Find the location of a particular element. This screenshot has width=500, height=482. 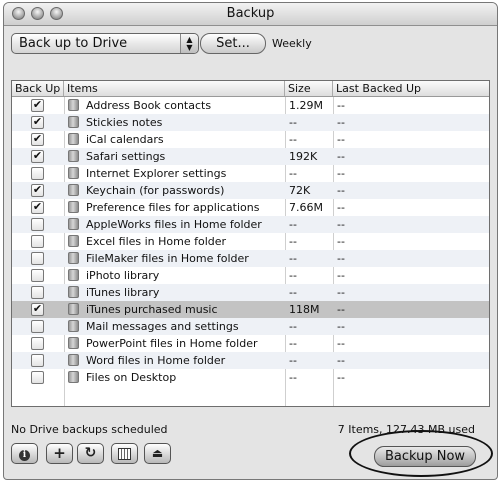

destination-value: Back up to Drive is located at coordinates (73, 43).